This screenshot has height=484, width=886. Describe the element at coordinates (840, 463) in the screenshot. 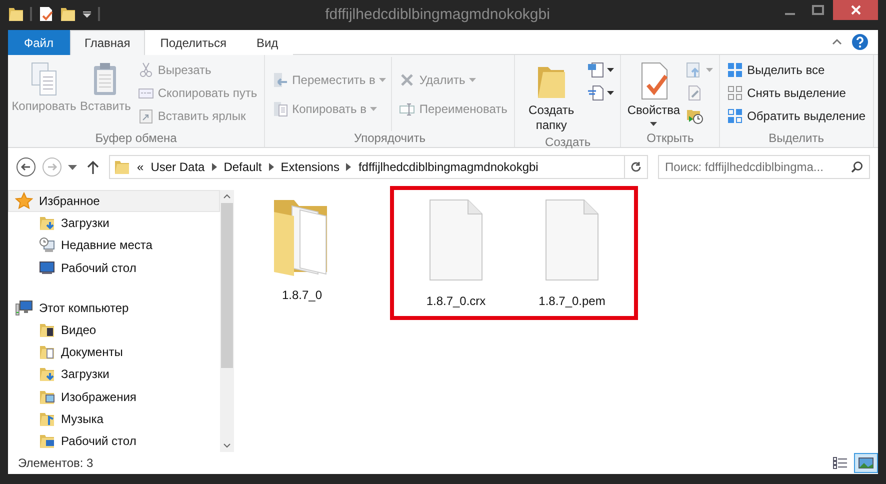

I see `details-view-icon` at that location.